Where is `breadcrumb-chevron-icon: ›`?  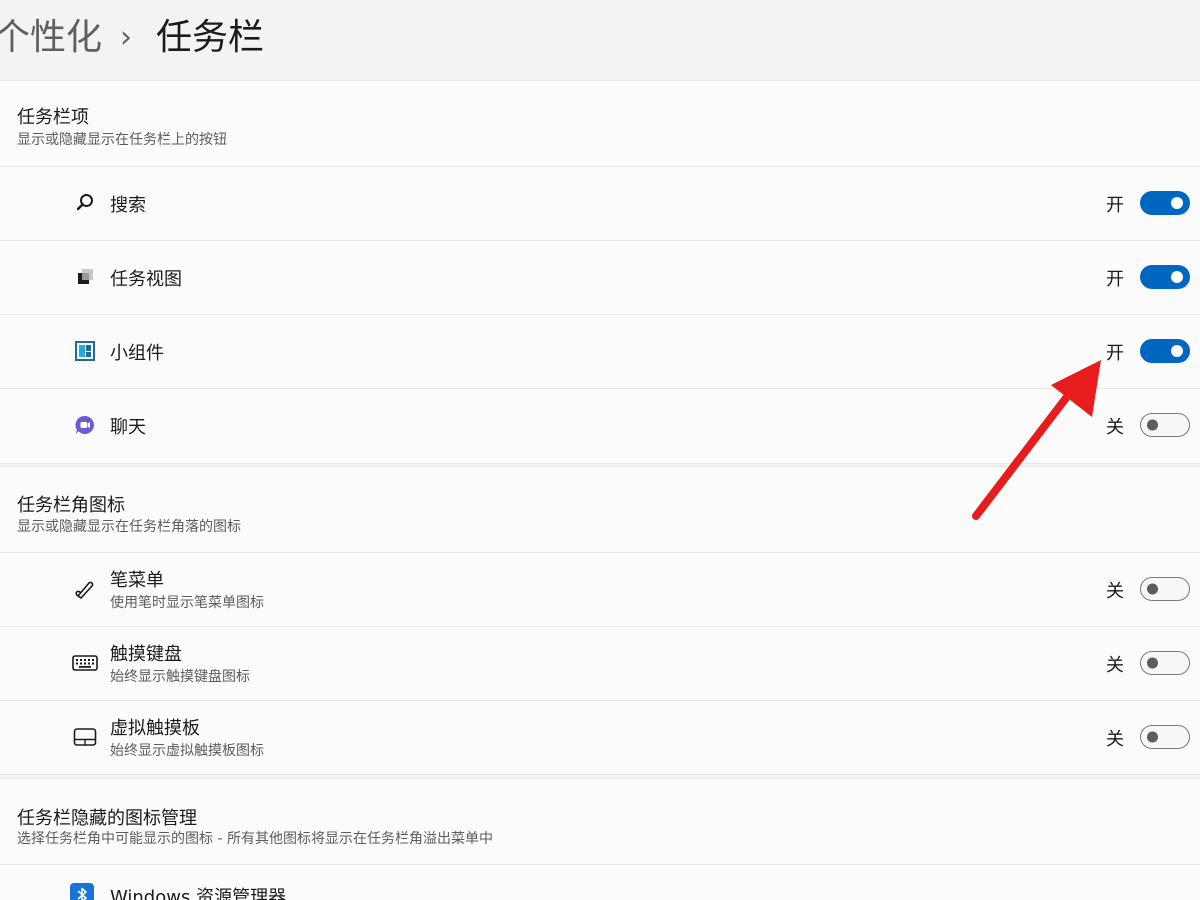
breadcrumb-chevron-icon: › is located at coordinates (126, 37).